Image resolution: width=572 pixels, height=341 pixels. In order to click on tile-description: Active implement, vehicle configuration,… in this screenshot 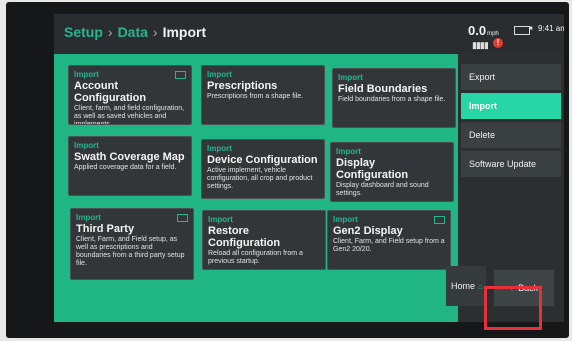, I will do `click(260, 178)`.